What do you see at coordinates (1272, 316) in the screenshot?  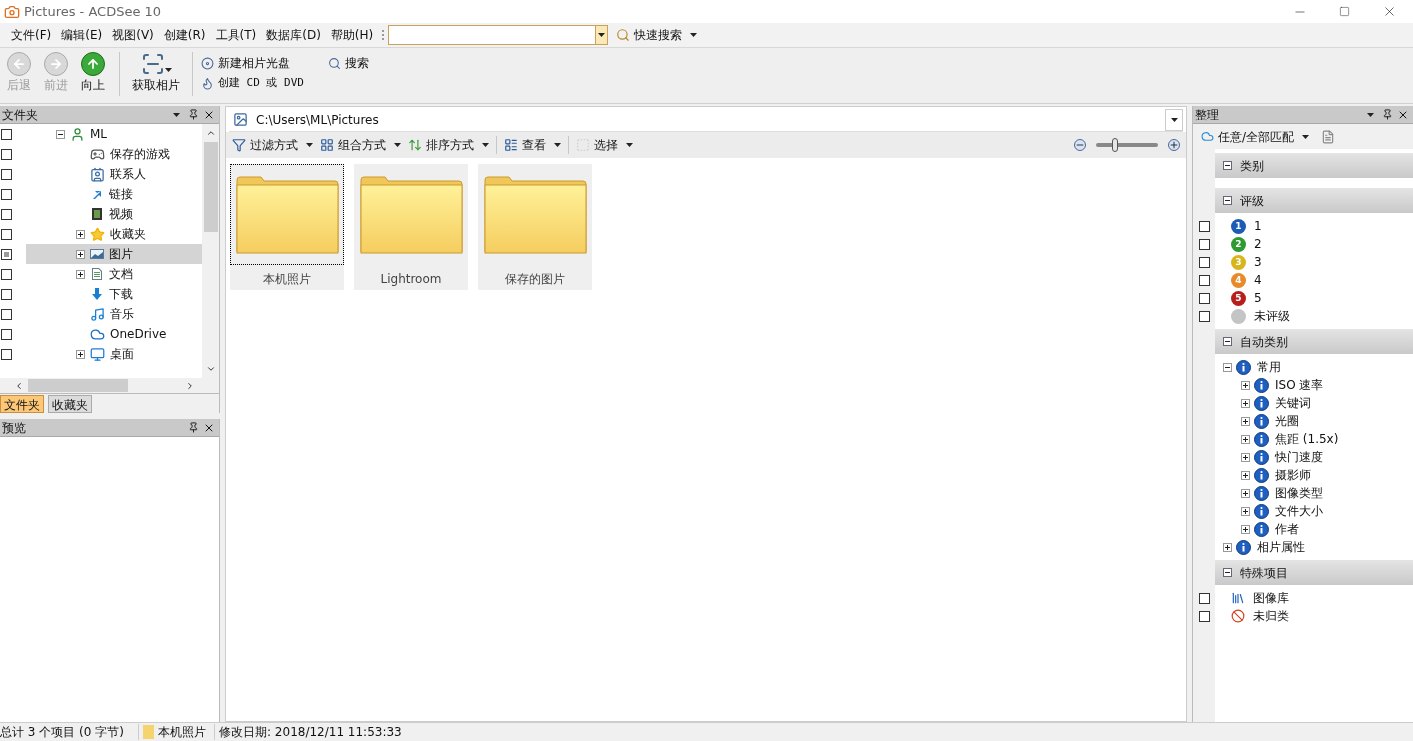 I see `rating-label: 未评级` at bounding box center [1272, 316].